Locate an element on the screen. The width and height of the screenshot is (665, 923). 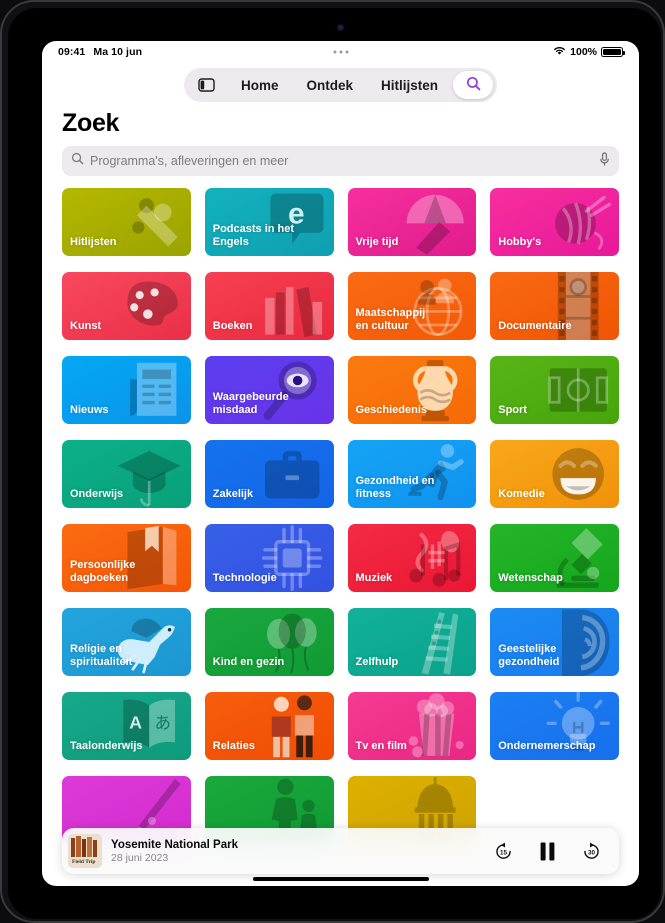
multitasking-dots is located at coordinates (340, 52).